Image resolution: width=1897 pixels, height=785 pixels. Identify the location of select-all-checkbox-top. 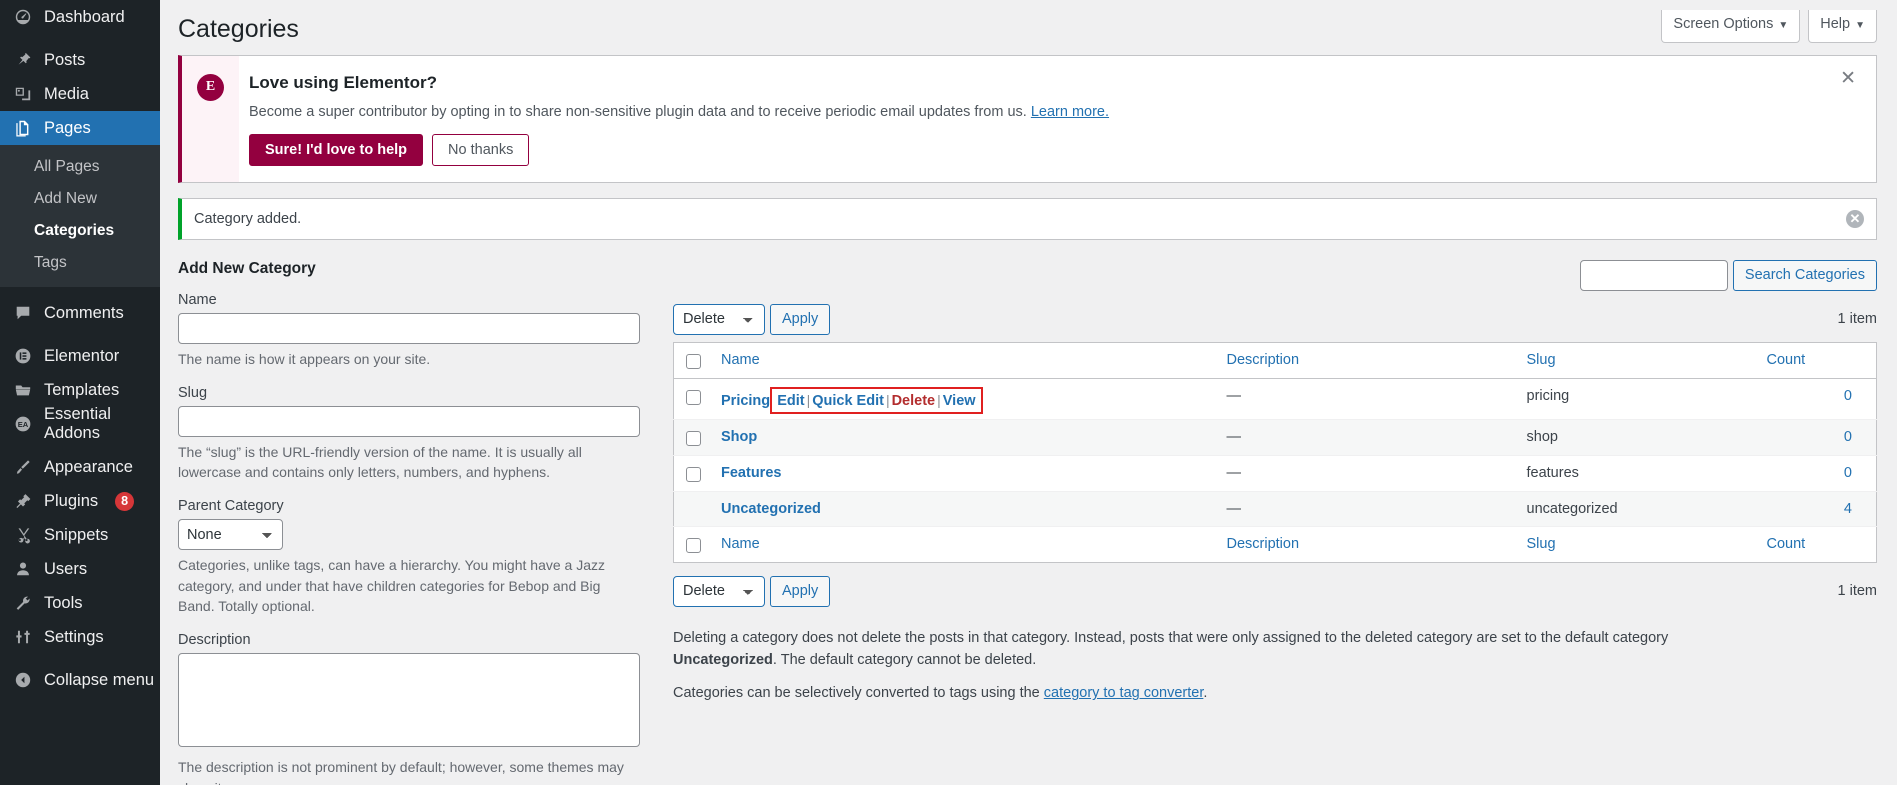
(693, 361).